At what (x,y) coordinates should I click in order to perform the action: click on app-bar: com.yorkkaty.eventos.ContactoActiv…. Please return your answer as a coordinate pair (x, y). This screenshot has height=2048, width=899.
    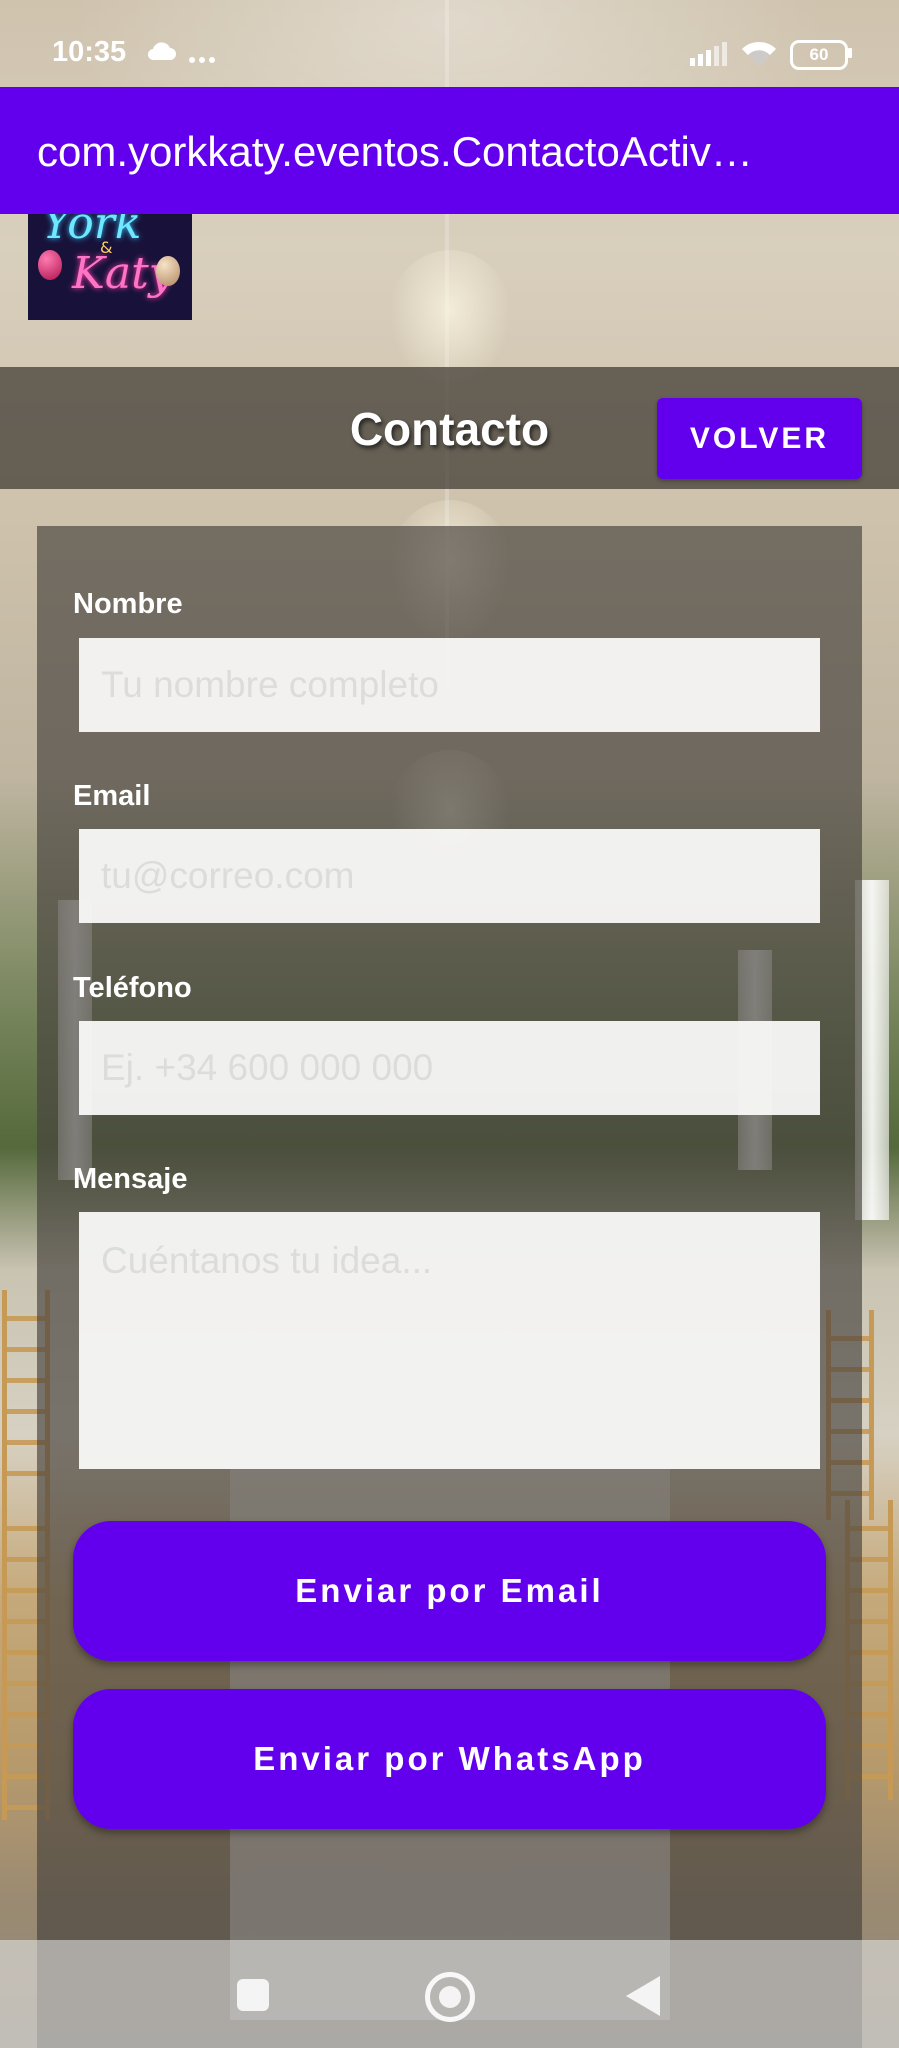
    Looking at the image, I should click on (449, 150).